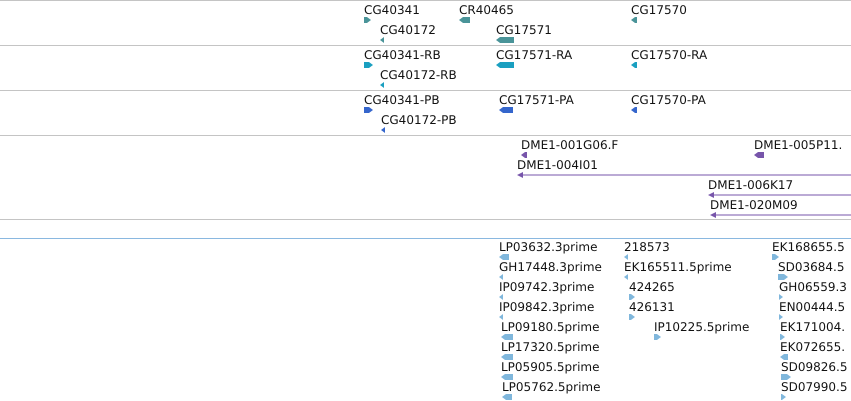 Image resolution: width=851 pixels, height=401 pixels. Describe the element at coordinates (669, 55) in the screenshot. I see `feature-label: CG17570-RA` at that location.